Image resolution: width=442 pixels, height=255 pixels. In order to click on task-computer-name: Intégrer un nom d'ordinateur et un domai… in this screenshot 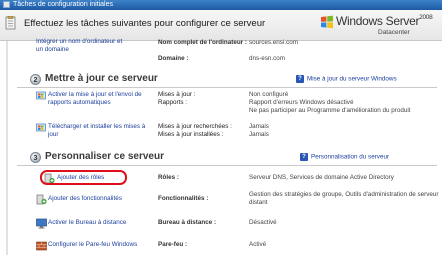, I will do `click(83, 45)`.